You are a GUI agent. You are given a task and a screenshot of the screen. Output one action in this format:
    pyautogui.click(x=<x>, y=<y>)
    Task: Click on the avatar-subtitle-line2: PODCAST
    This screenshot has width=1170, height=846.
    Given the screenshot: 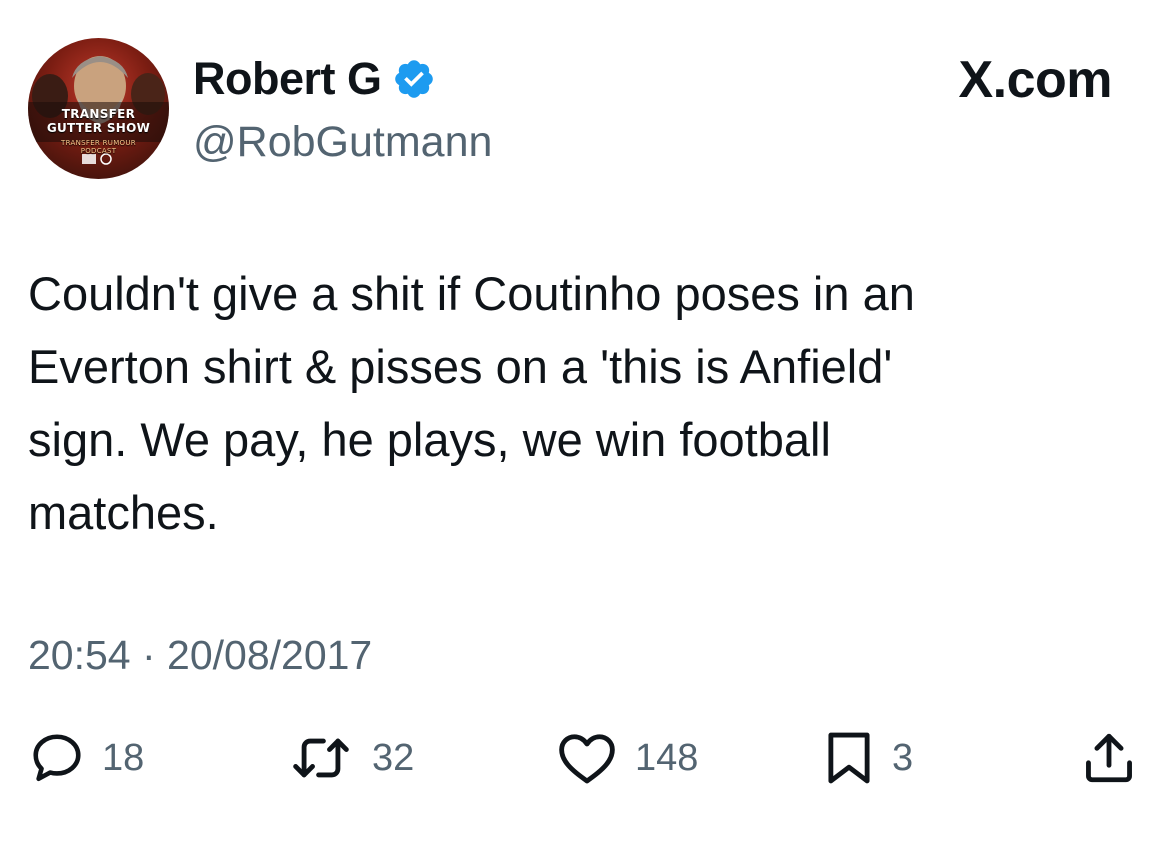 What is the action you would take?
    pyautogui.click(x=98, y=151)
    